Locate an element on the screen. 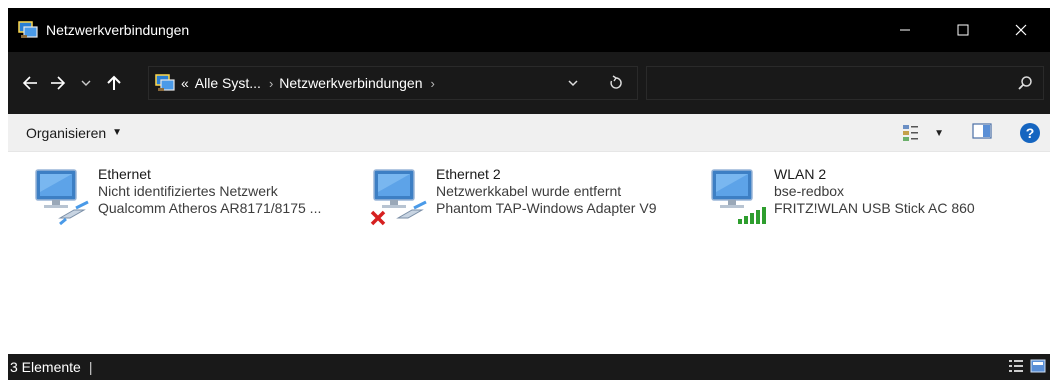  organize-label: Organisieren is located at coordinates (66, 132).